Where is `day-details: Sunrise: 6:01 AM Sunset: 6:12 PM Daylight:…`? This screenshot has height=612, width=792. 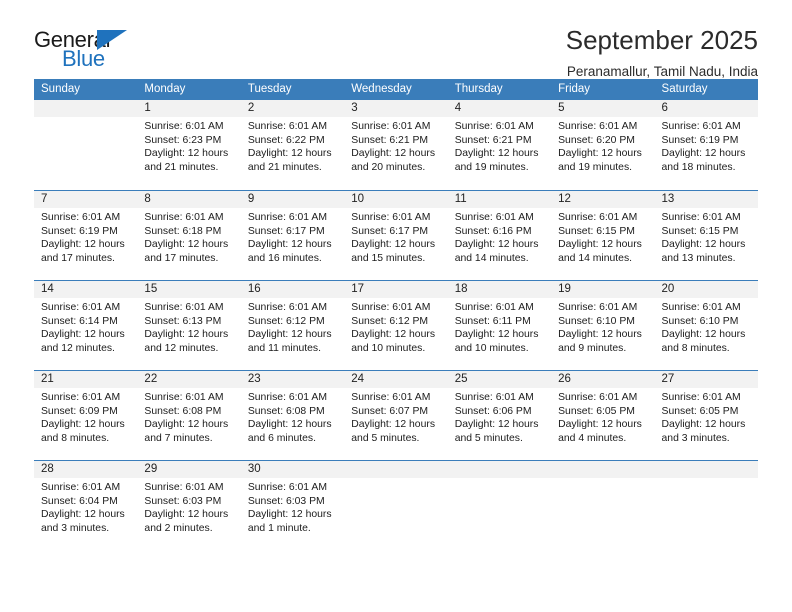 day-details: Sunrise: 6:01 AM Sunset: 6:12 PM Daylight:… is located at coordinates (395, 326).